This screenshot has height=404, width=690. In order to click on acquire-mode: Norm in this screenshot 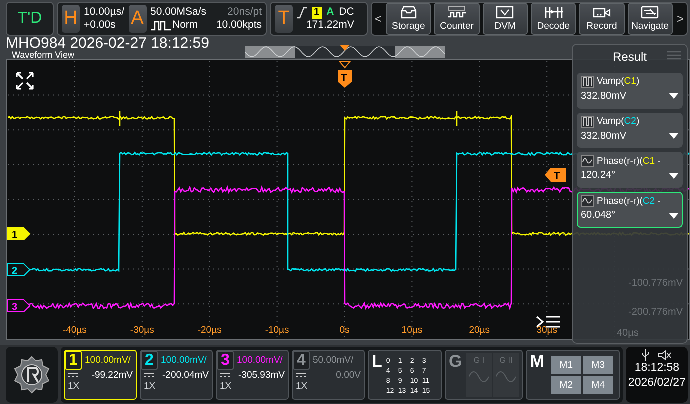, I will do `click(185, 25)`.